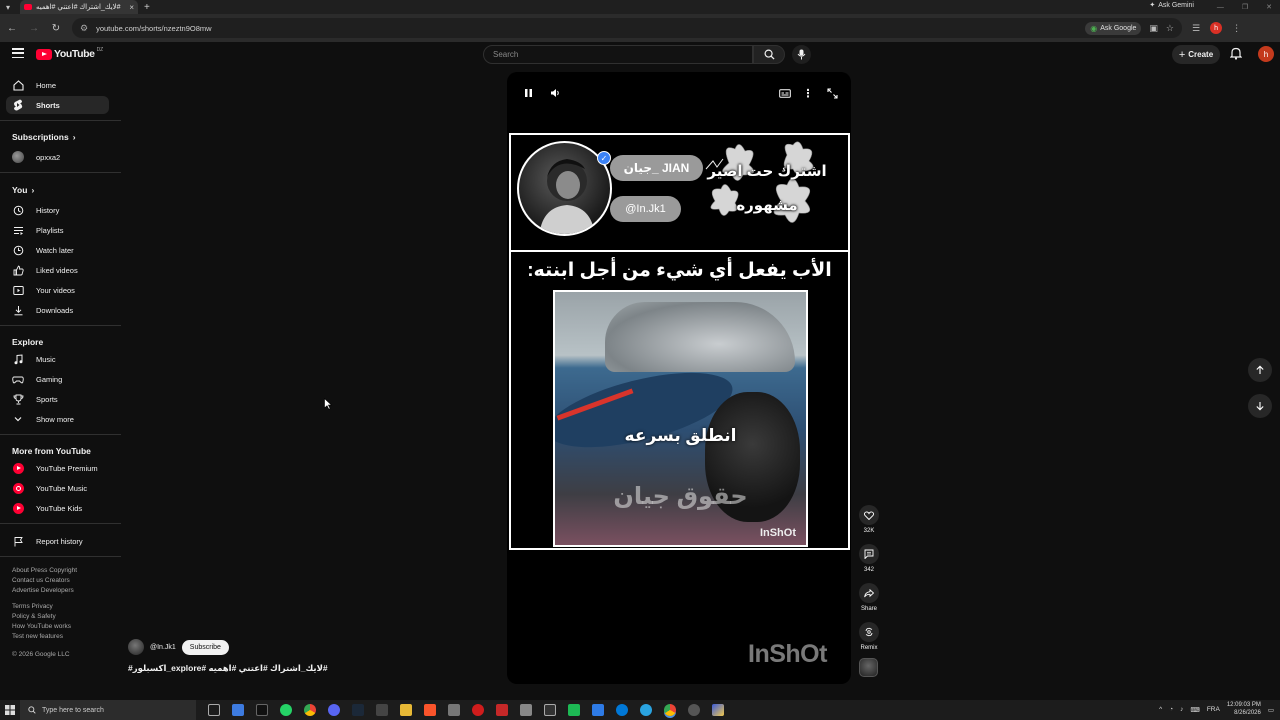 The height and width of the screenshot is (720, 1280). I want to click on app-icon-store, so click(598, 710).